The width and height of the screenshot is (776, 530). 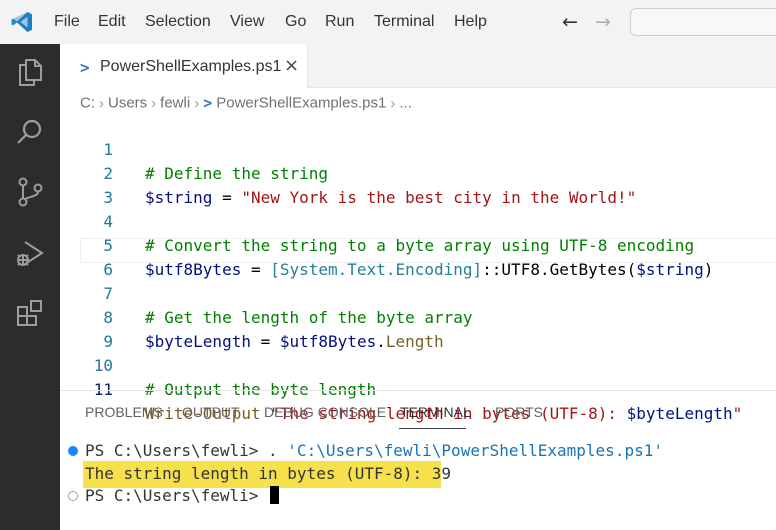 I want to click on terminal-line: PS C:\Users\fewli>, so click(x=182, y=496).